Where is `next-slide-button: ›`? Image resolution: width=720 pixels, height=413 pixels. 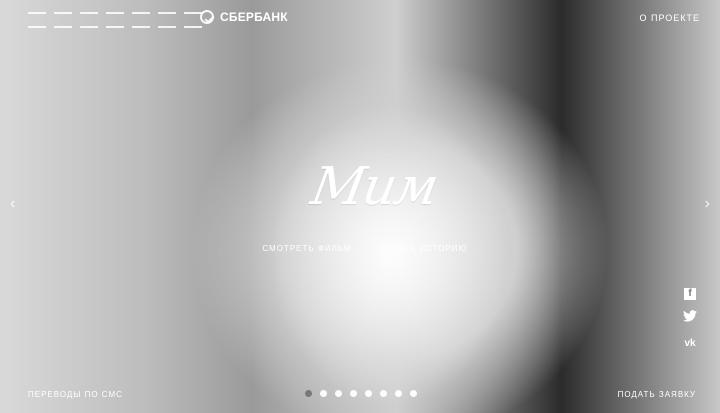 next-slide-button: › is located at coordinates (707, 204).